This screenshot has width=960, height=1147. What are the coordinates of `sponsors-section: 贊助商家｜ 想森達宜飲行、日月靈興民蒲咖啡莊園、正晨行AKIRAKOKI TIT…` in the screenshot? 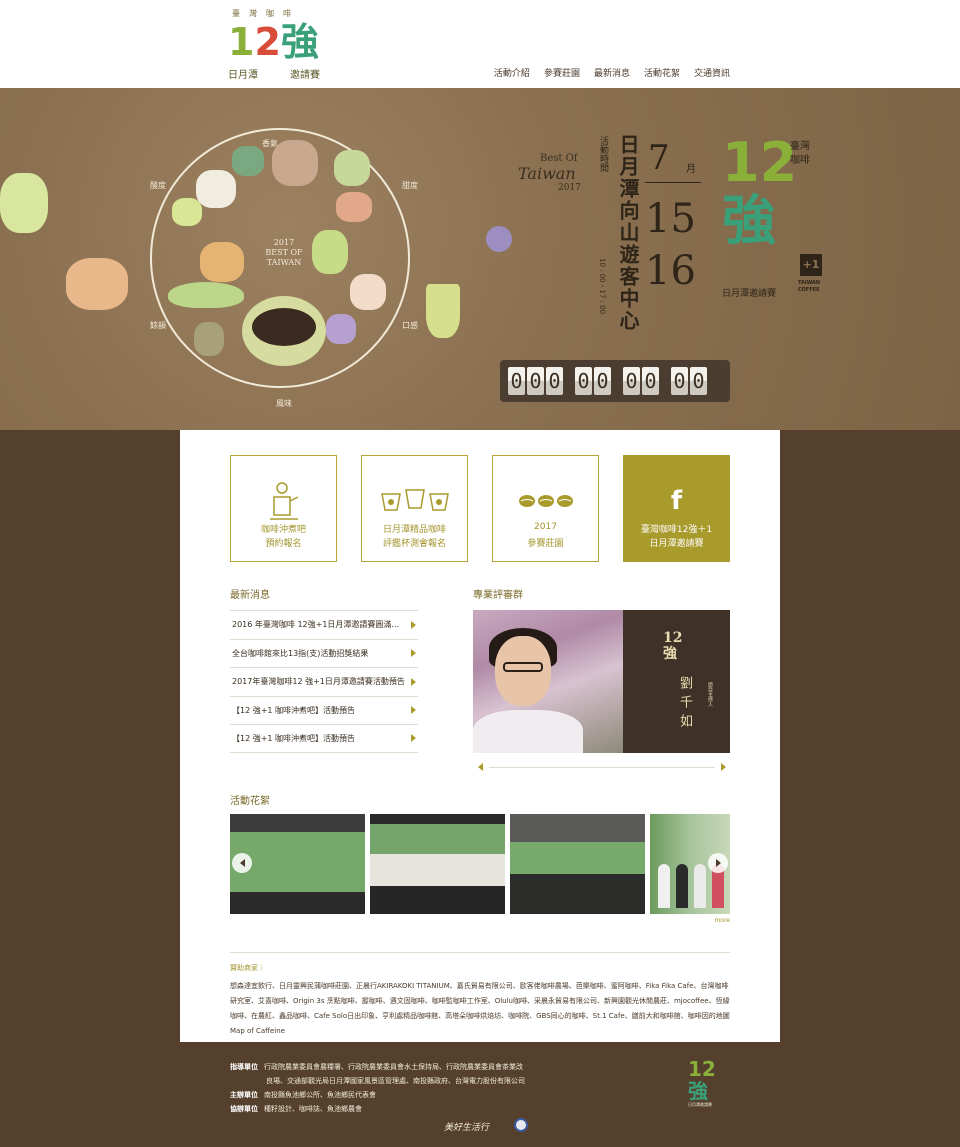 It's located at (480, 995).